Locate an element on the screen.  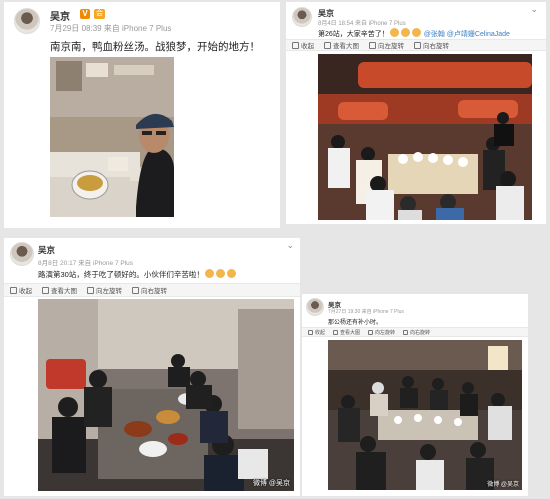
post-text: 第26站，大家辛苦了！ @张翰 @卢靖姗CelinaJade is located at coordinates (414, 33).